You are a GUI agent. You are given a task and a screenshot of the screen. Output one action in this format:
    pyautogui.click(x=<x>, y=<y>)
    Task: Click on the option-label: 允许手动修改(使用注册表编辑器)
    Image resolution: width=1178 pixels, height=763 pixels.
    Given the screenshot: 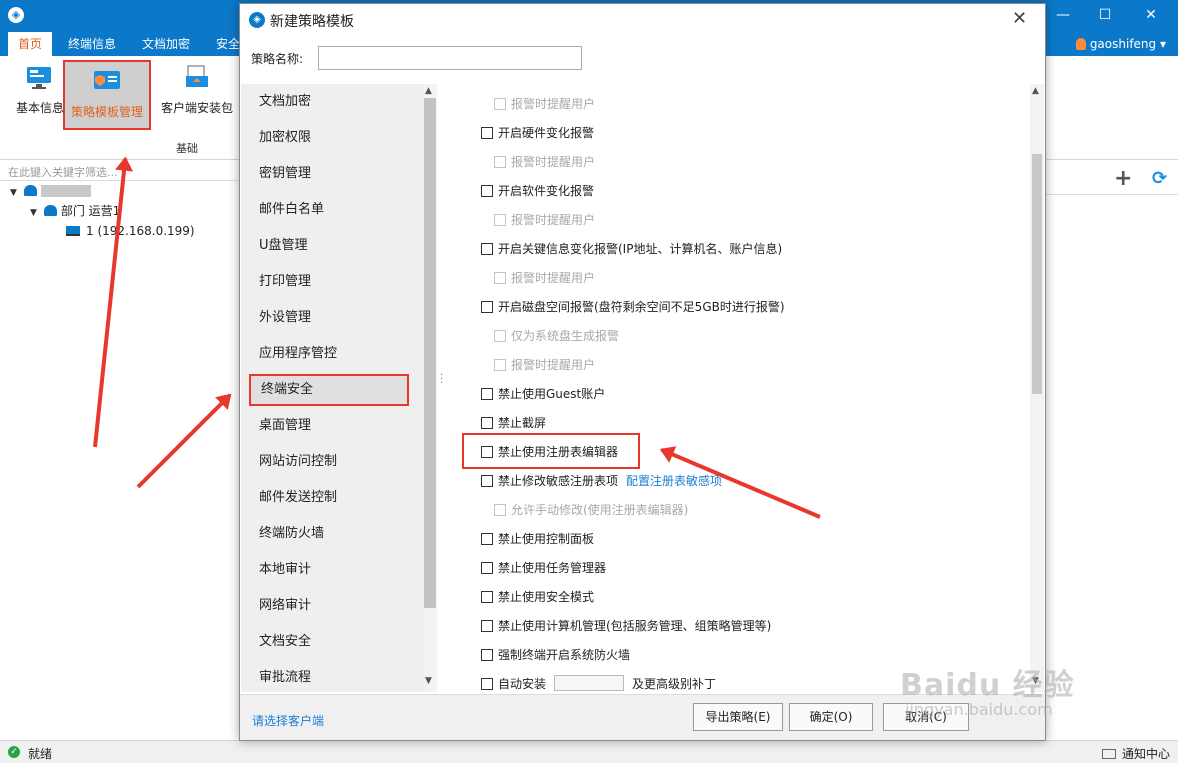 What is the action you would take?
    pyautogui.click(x=600, y=510)
    